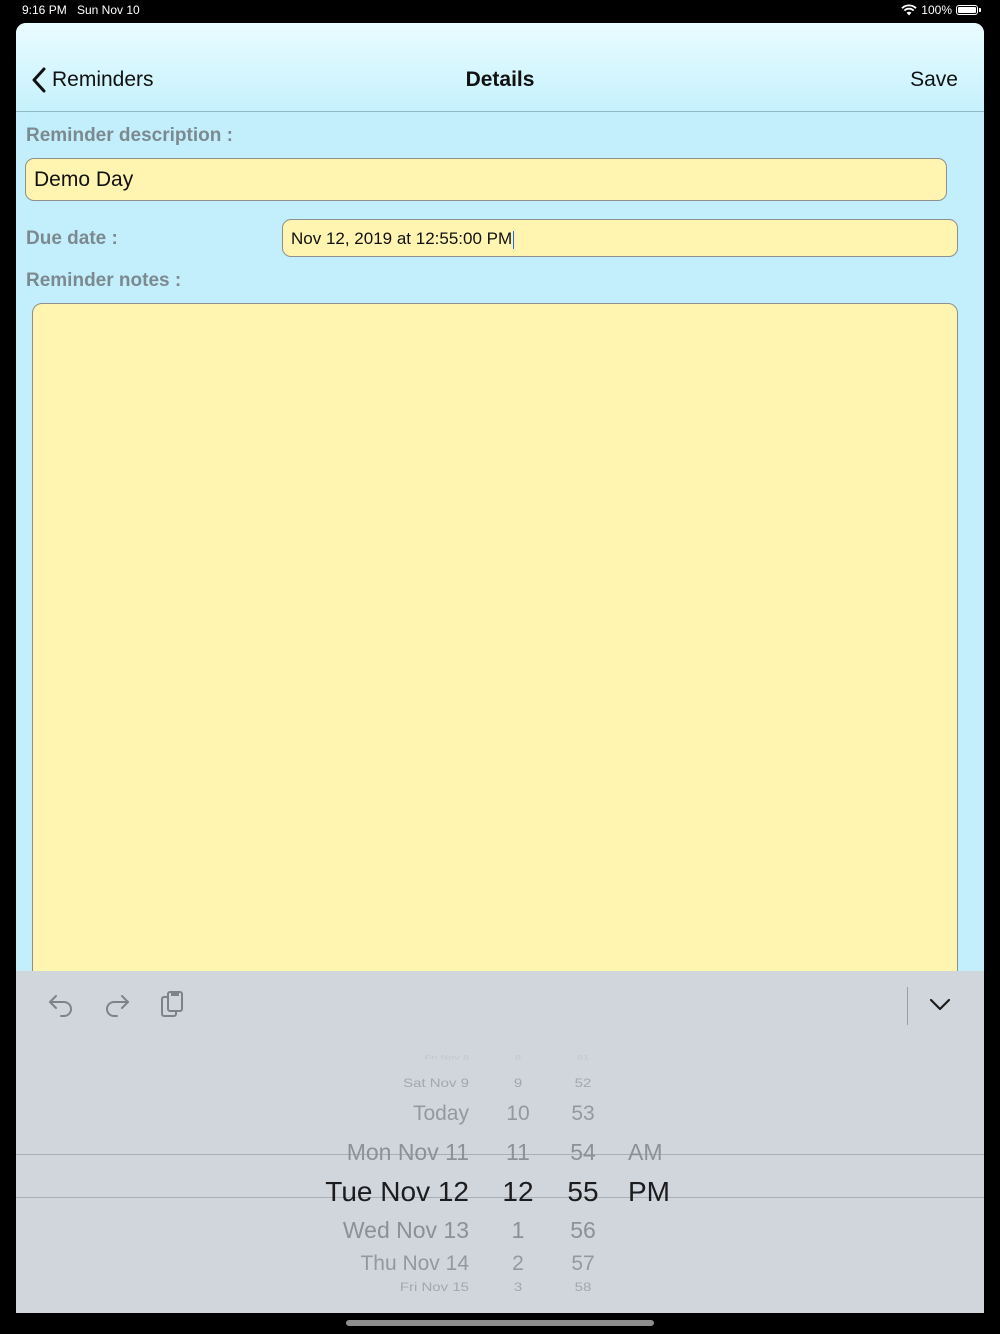 The image size is (1000, 1334). I want to click on status-date: Sun Nov 10, so click(108, 10).